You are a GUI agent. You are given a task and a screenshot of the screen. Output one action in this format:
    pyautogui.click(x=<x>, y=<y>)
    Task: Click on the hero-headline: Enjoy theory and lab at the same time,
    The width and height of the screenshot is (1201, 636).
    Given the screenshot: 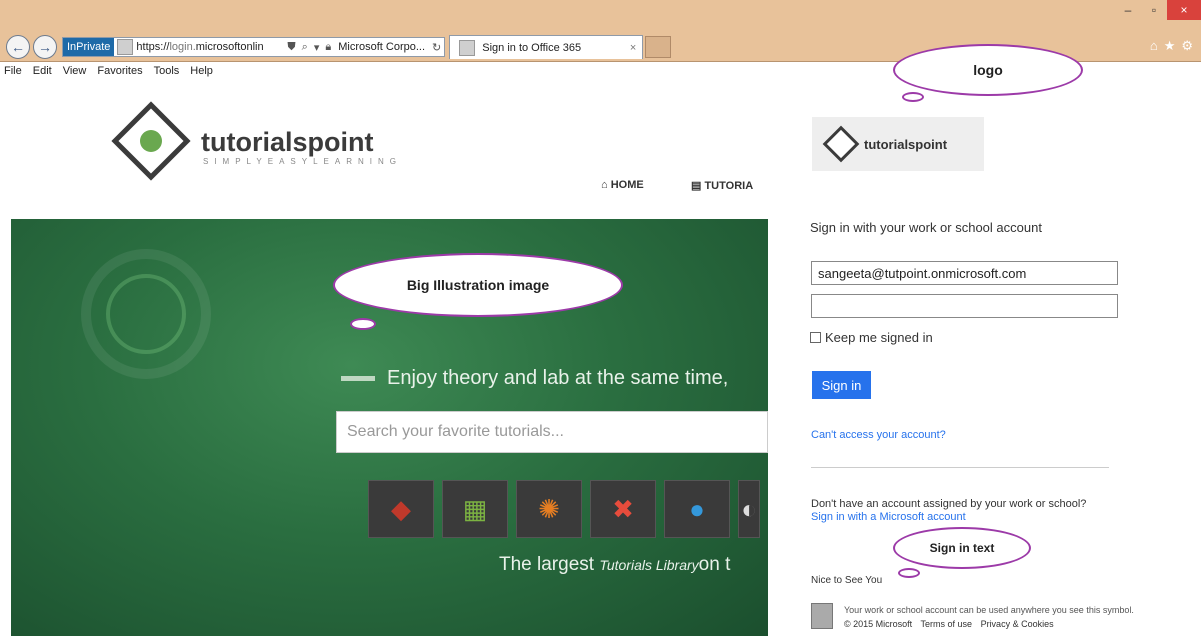 What is the action you would take?
    pyautogui.click(x=534, y=378)
    